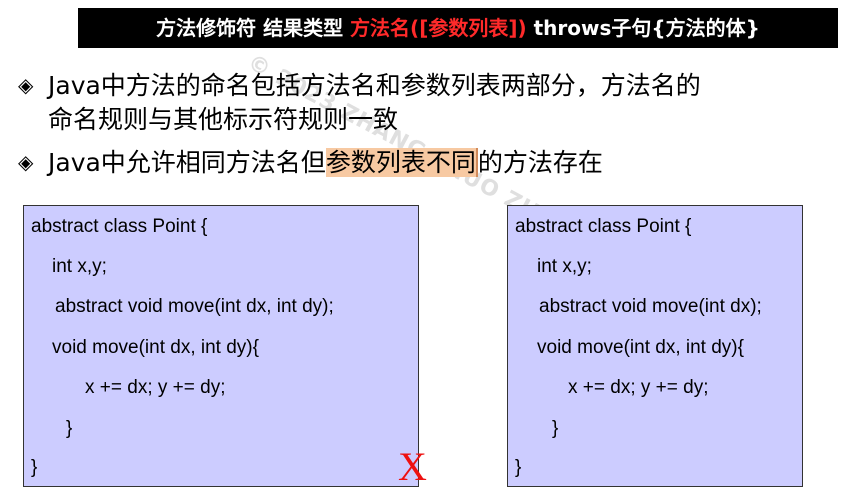 The image size is (857, 496). I want to click on bullet-text-line2: 命名规则与其他标示符规则一致, so click(223, 119).